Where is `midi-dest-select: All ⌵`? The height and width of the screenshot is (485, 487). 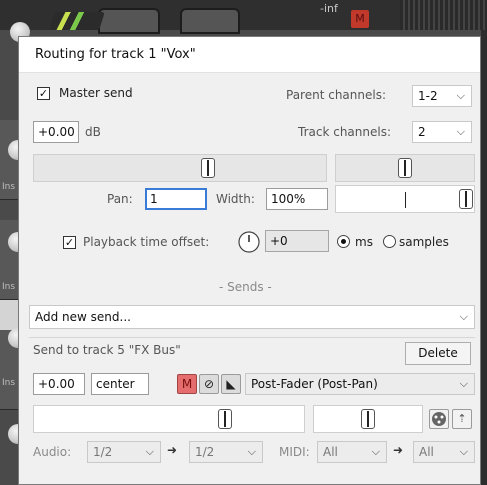
midi-dest-select: All ⌵ is located at coordinates (444, 452).